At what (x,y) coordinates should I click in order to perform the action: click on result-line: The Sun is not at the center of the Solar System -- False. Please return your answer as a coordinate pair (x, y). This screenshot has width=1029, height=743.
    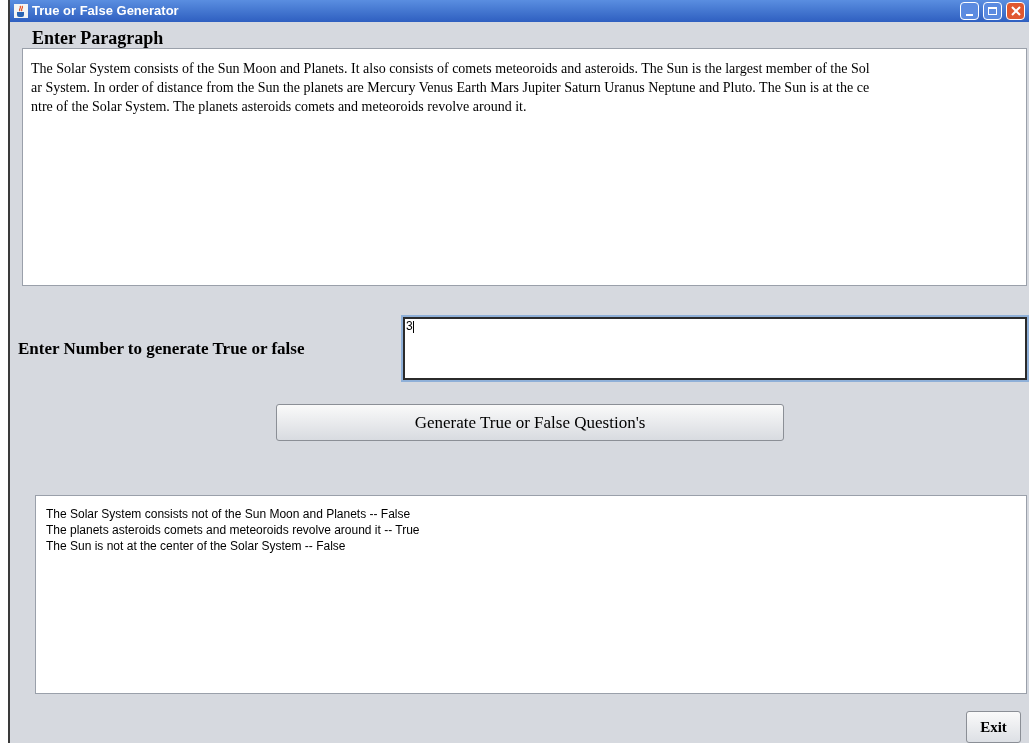
    Looking at the image, I should click on (196, 545).